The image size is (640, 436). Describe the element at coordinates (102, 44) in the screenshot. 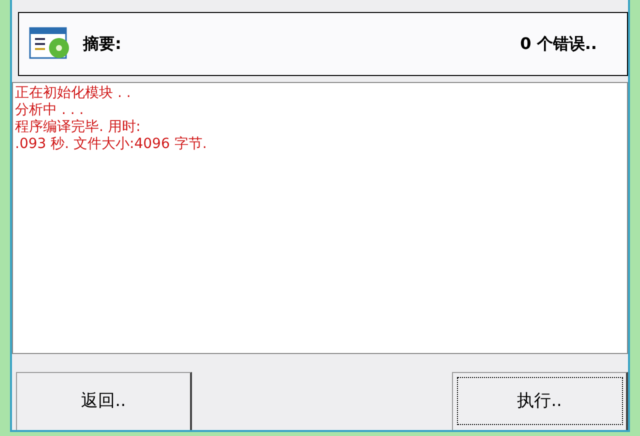

I see `summary-title: 摘要:` at that location.